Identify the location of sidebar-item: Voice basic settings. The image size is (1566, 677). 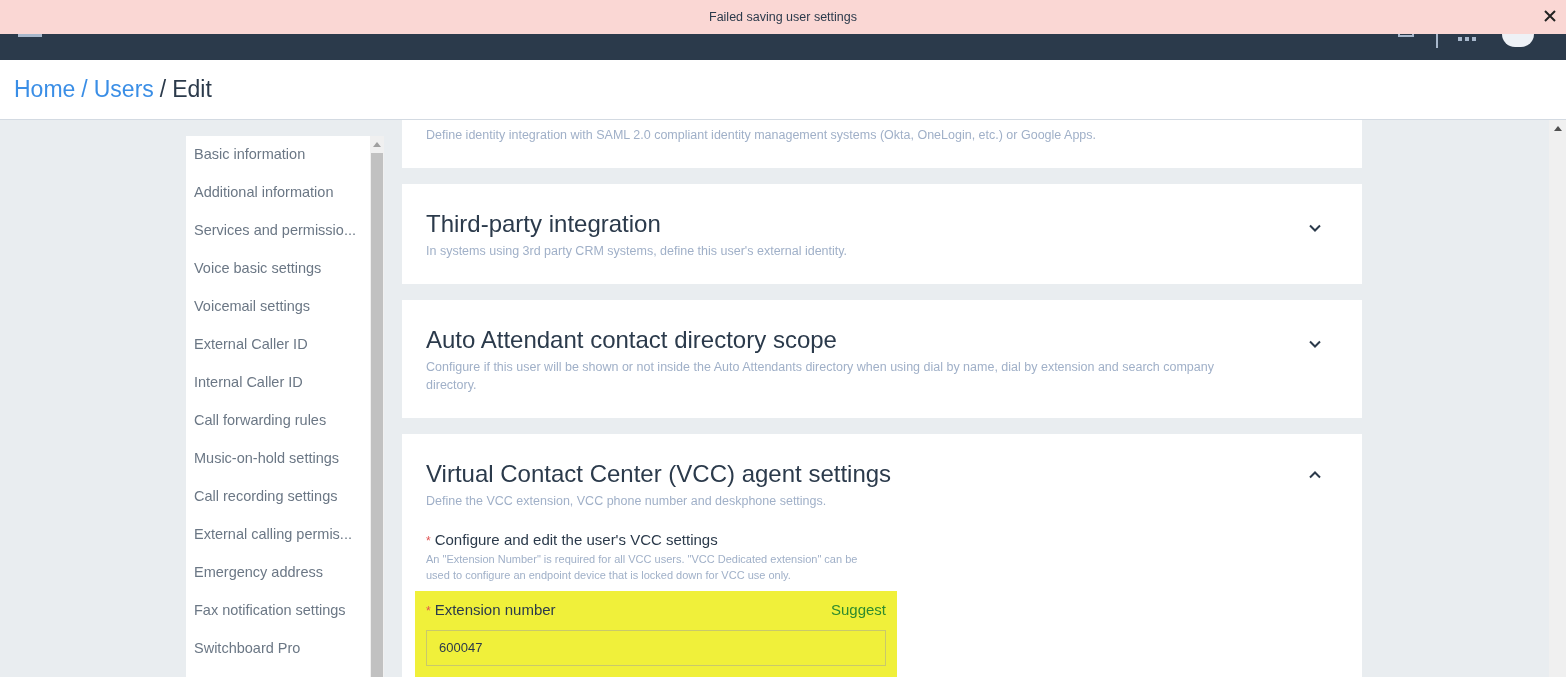
(278, 269).